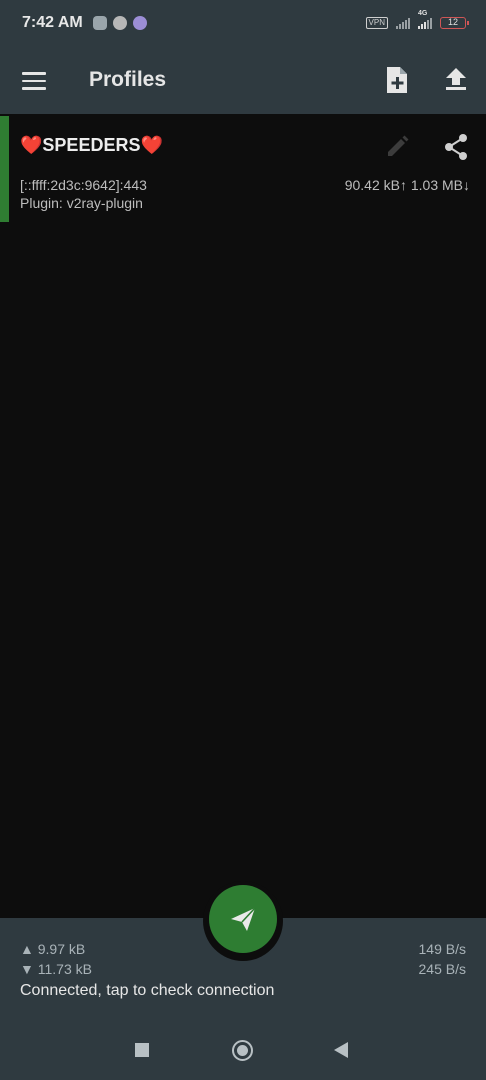 The width and height of the screenshot is (486, 1080). Describe the element at coordinates (34, 81) in the screenshot. I see `menu-icon` at that location.